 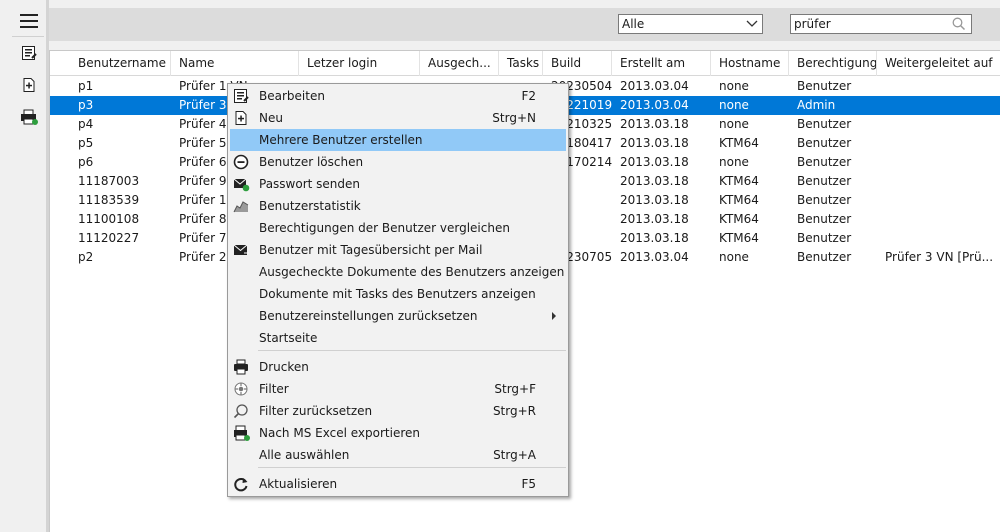 I want to click on menu-item: Aktualisieren F5, so click(x=398, y=484).